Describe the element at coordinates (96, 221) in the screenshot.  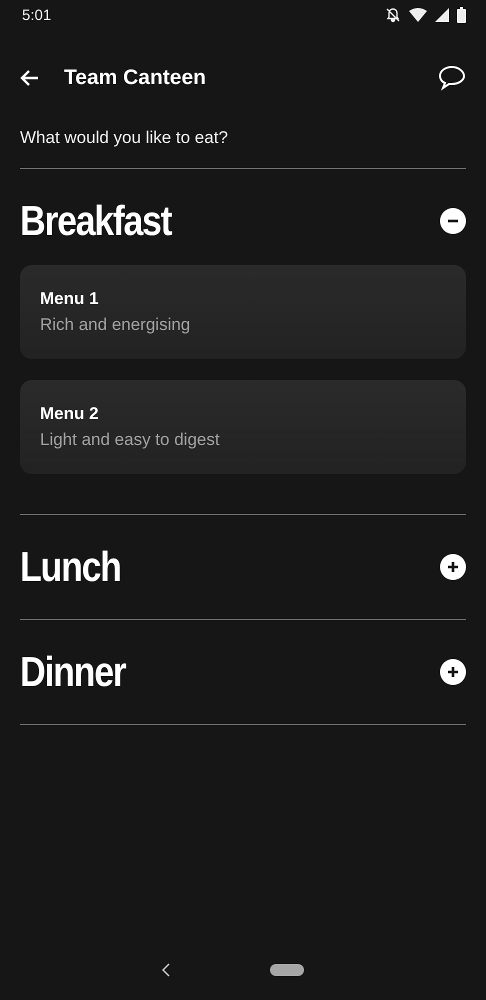
I see `section-heading: Breakfast` at that location.